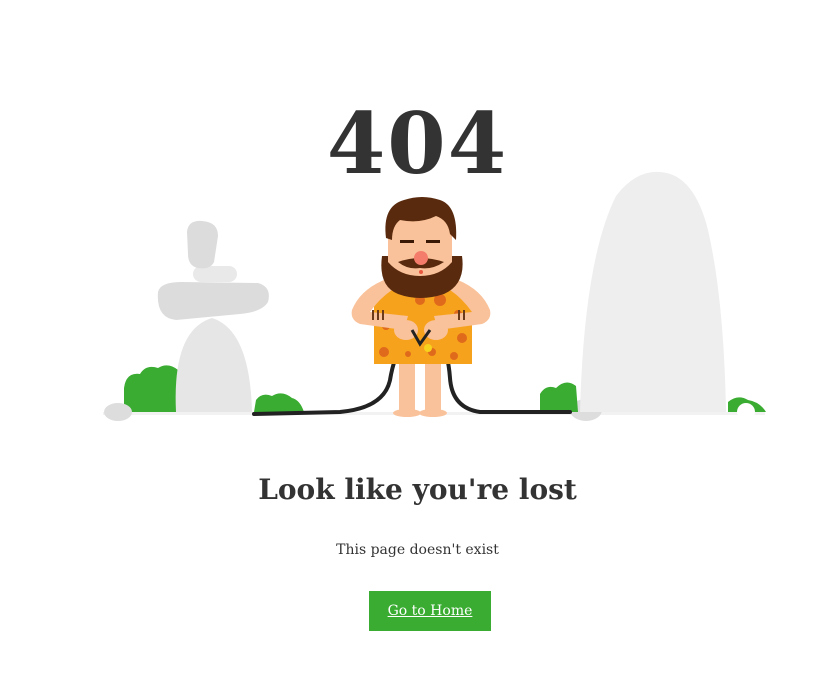  Describe the element at coordinates (421, 307) in the screenshot. I see `caveman` at that location.